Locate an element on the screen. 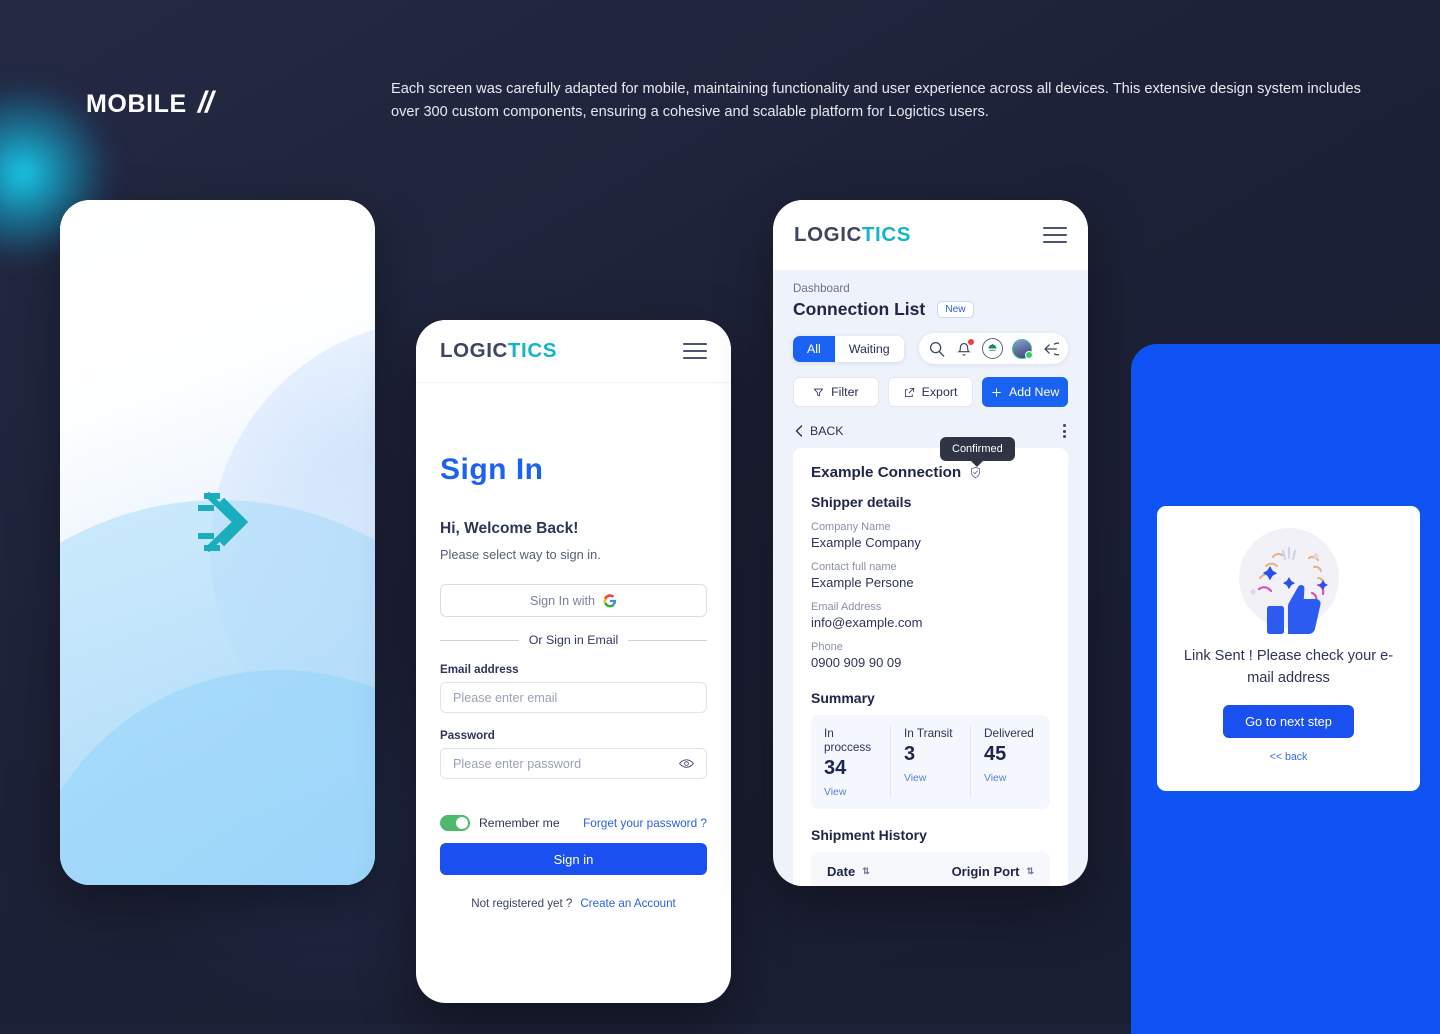  remember-toggle-group: Remember me is located at coordinates (500, 823).